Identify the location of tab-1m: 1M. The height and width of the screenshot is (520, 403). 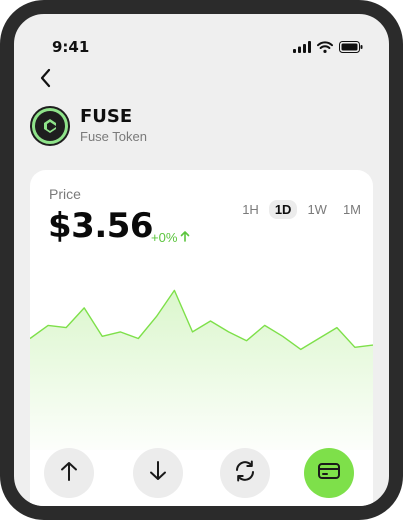
(352, 209).